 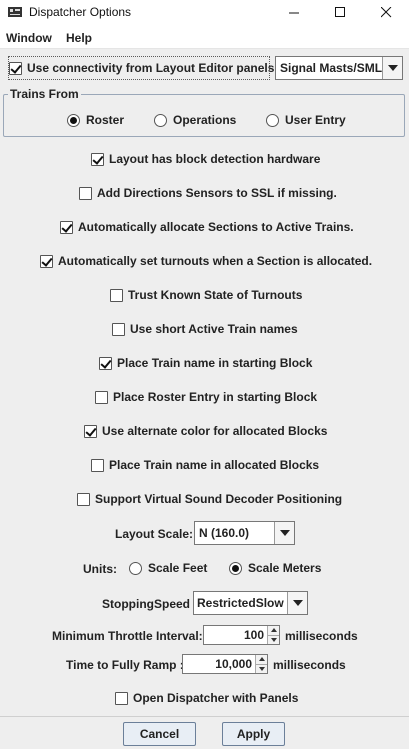 I want to click on radio-operations: Operations, so click(x=195, y=120).